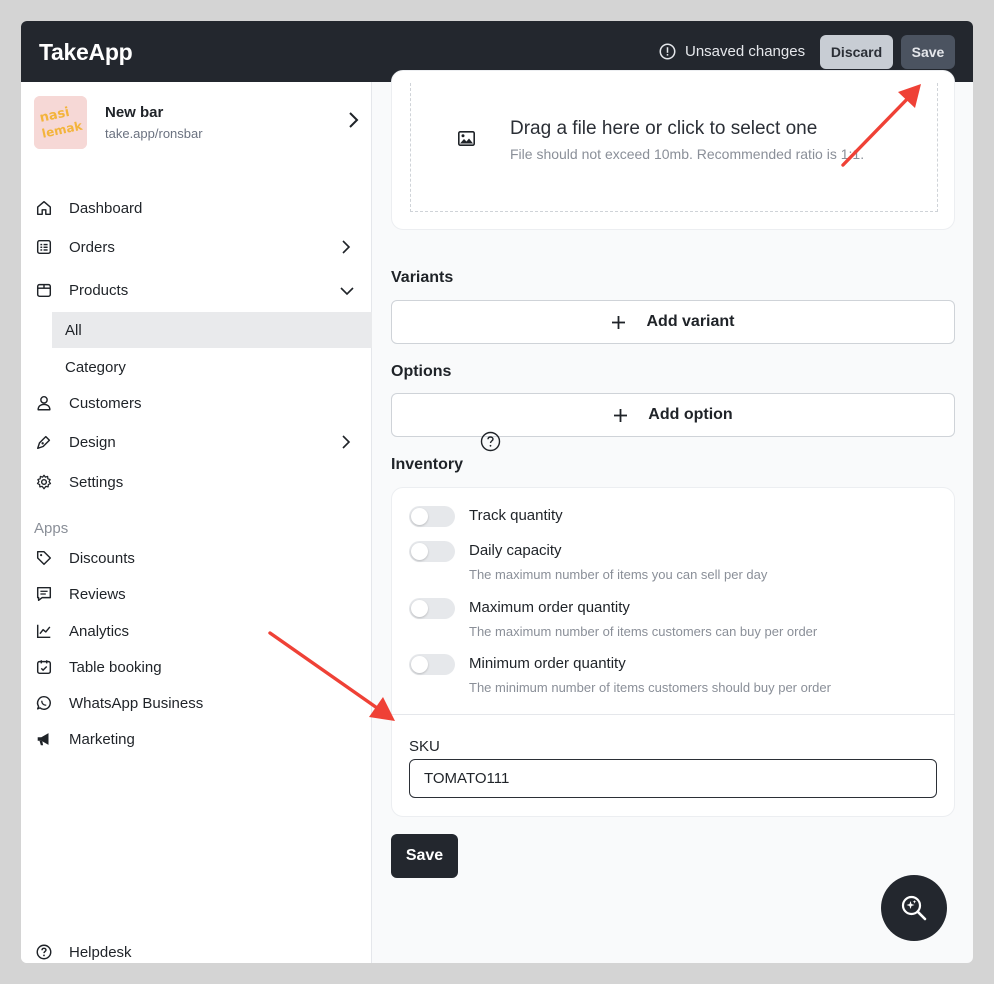  What do you see at coordinates (44, 667) in the screenshot?
I see `calendar-icon` at bounding box center [44, 667].